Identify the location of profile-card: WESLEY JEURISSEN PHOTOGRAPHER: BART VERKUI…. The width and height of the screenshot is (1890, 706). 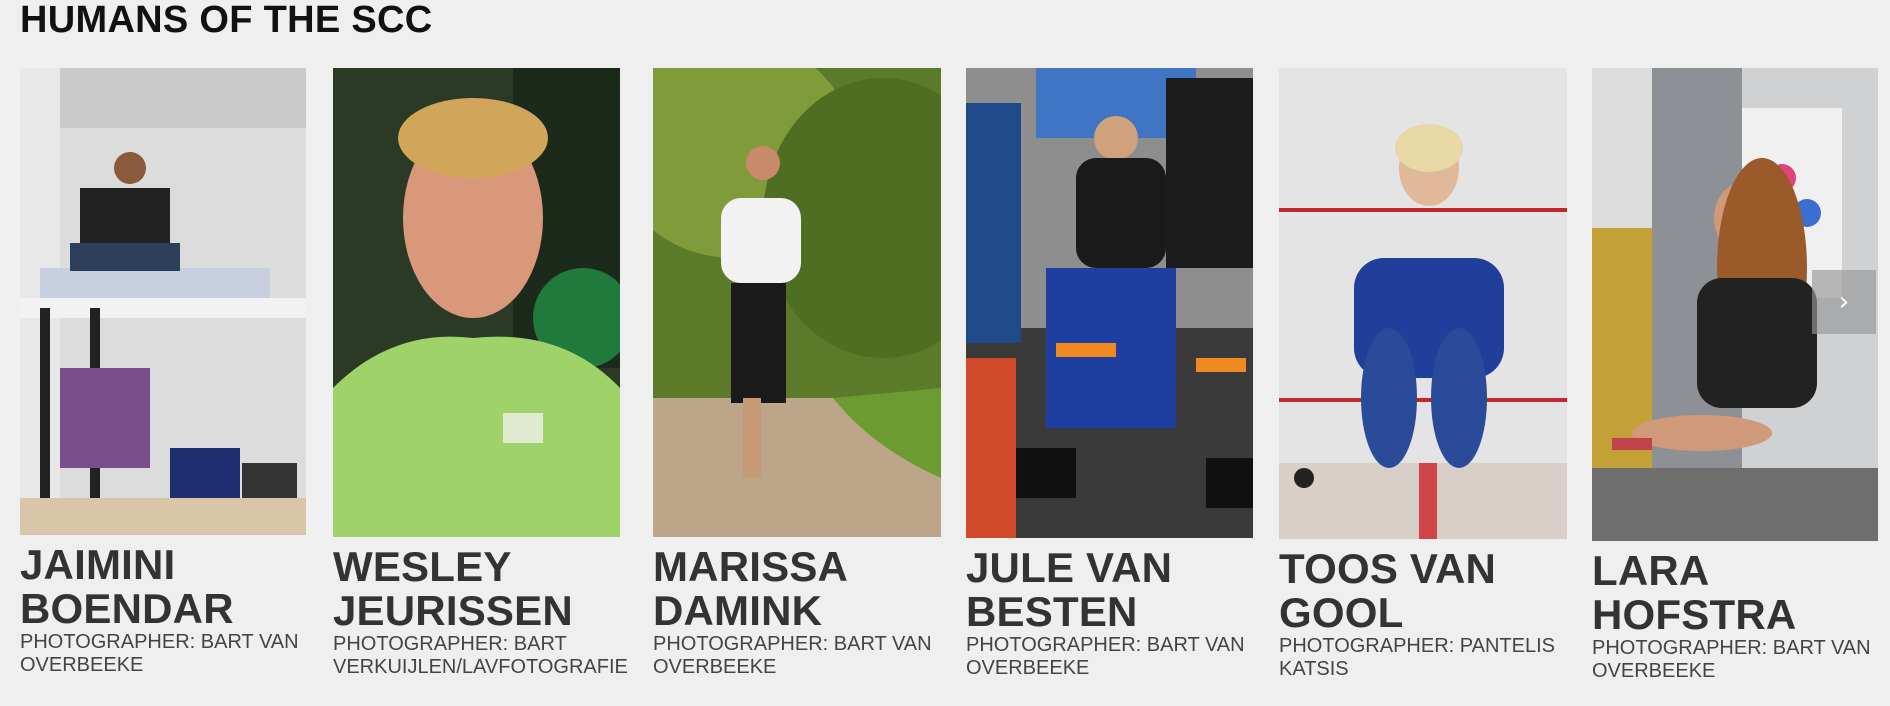
(483, 373).